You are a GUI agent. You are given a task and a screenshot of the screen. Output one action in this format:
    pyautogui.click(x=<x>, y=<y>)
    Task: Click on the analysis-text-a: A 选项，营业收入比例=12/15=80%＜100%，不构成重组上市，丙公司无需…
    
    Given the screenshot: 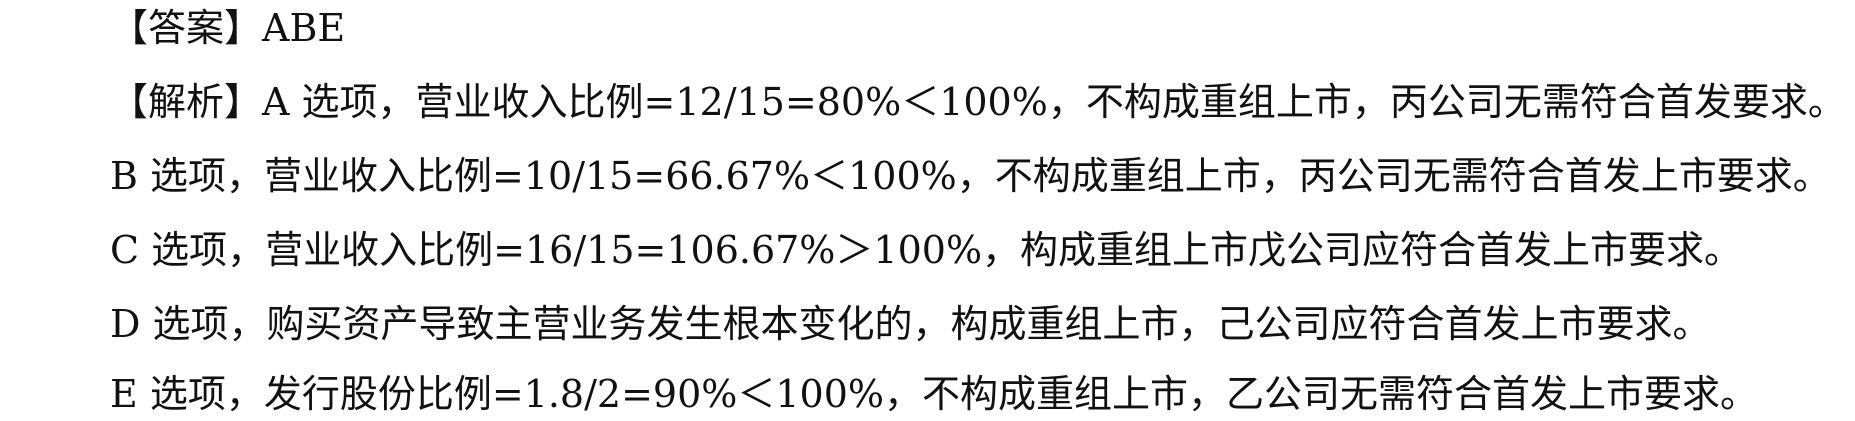 What is the action you would take?
    pyautogui.click(x=1054, y=102)
    